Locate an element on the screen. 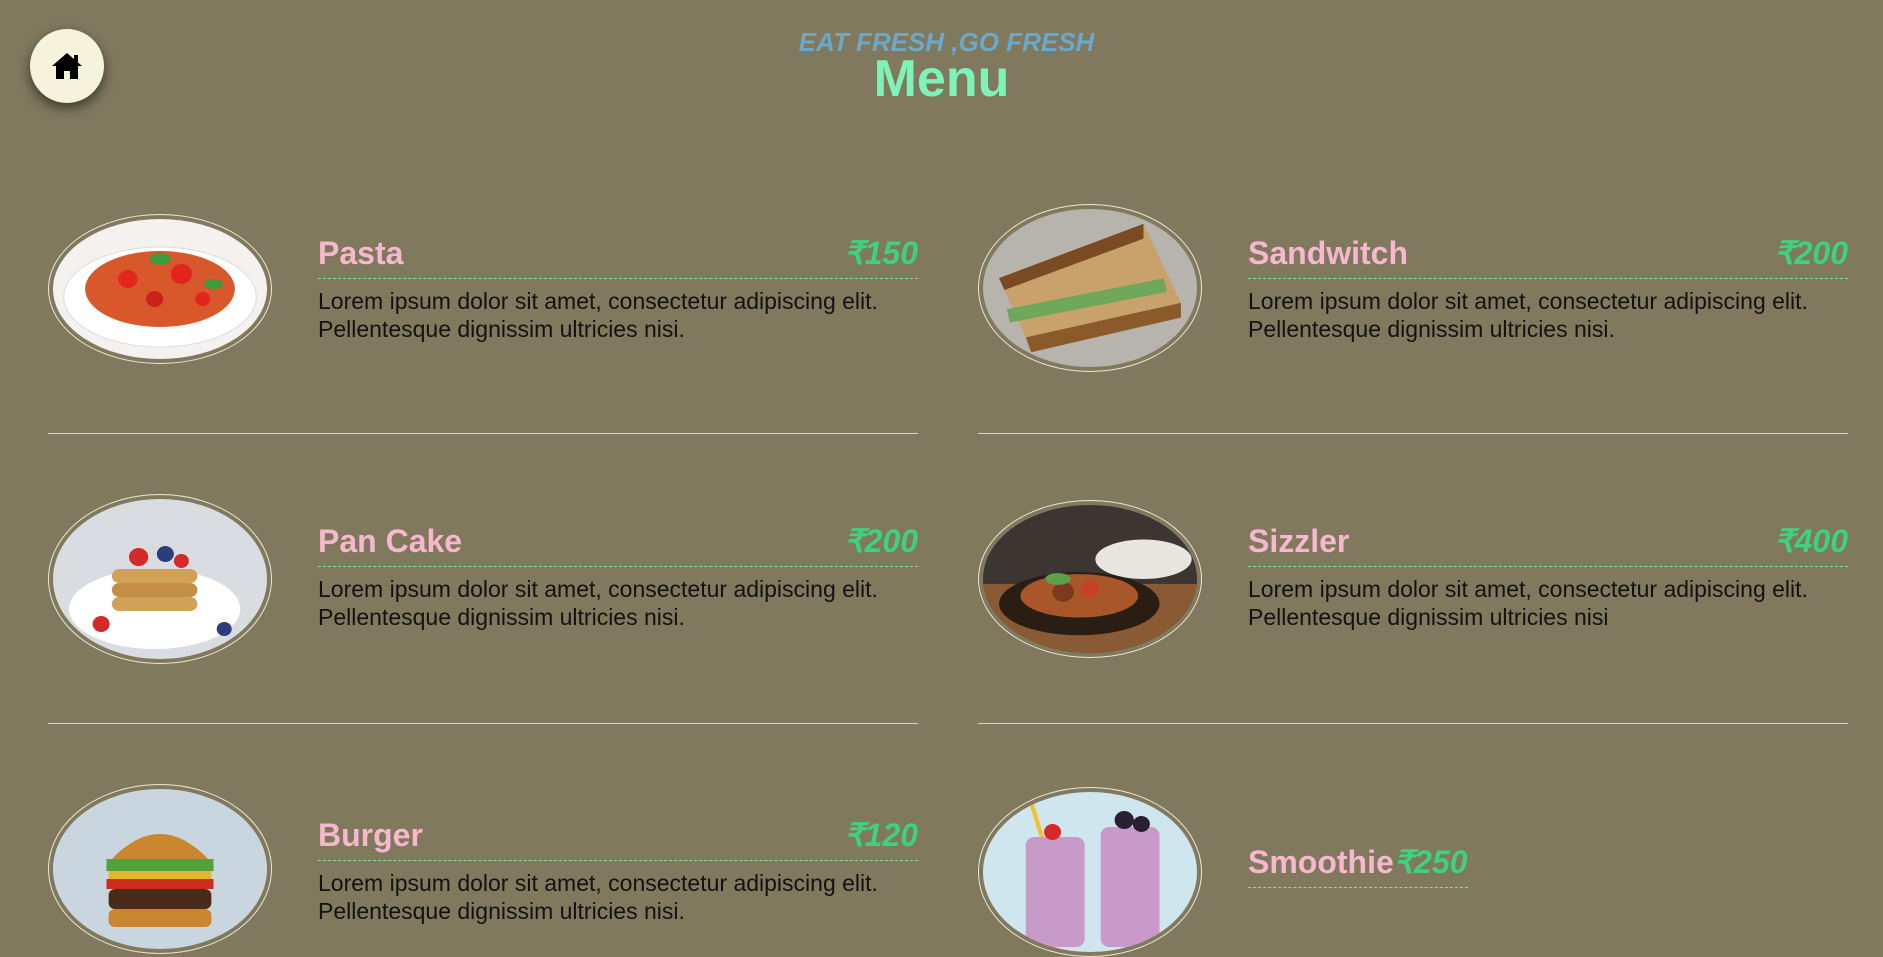 This screenshot has height=957, width=1883. pasta-image is located at coordinates (160, 289).